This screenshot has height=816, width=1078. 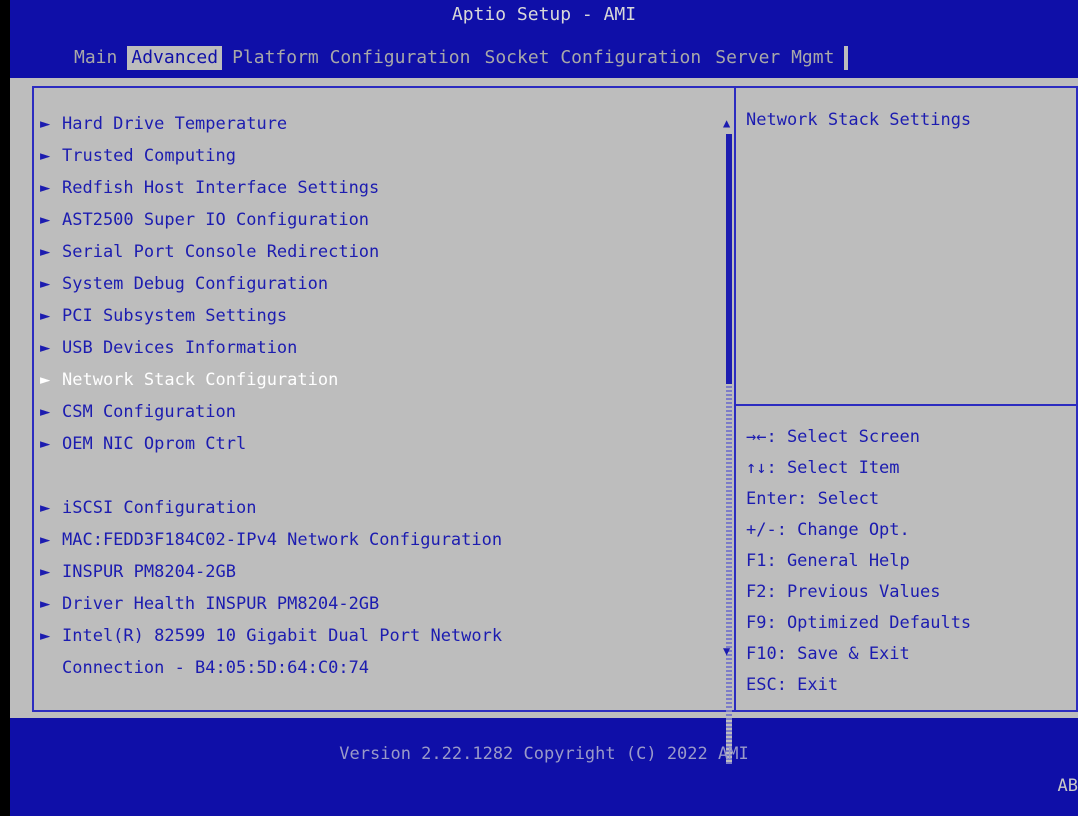 What do you see at coordinates (175, 124) in the screenshot?
I see `menu-item-label: Hard Drive Temperature` at bounding box center [175, 124].